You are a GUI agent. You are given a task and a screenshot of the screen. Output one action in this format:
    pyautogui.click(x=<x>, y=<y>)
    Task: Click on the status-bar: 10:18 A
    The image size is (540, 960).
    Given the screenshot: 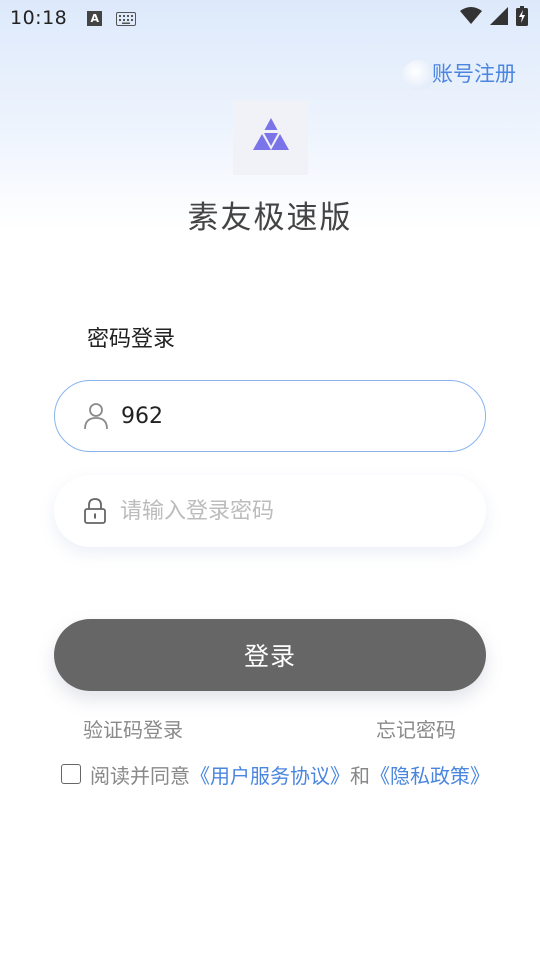 What is the action you would take?
    pyautogui.click(x=270, y=18)
    